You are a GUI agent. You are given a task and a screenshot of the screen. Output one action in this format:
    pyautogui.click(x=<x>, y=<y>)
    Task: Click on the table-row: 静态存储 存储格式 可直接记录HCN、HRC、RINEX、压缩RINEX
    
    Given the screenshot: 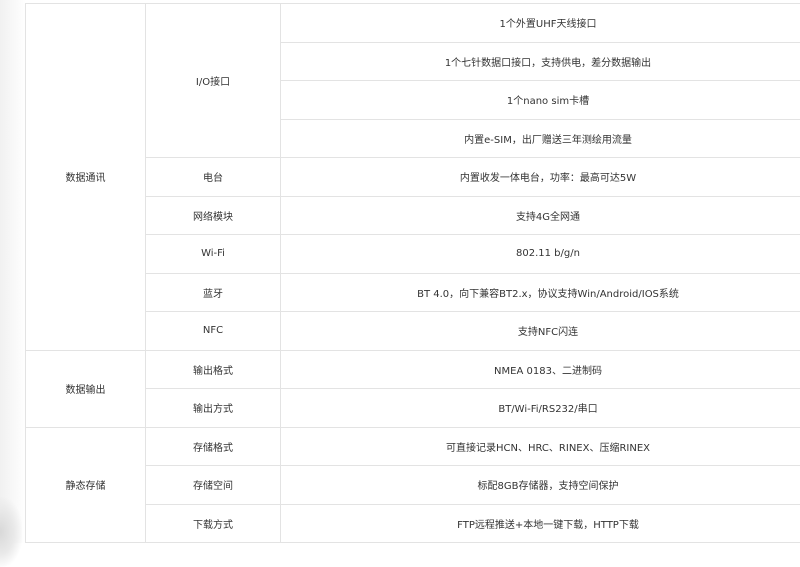 What is the action you would take?
    pyautogui.click(x=413, y=446)
    